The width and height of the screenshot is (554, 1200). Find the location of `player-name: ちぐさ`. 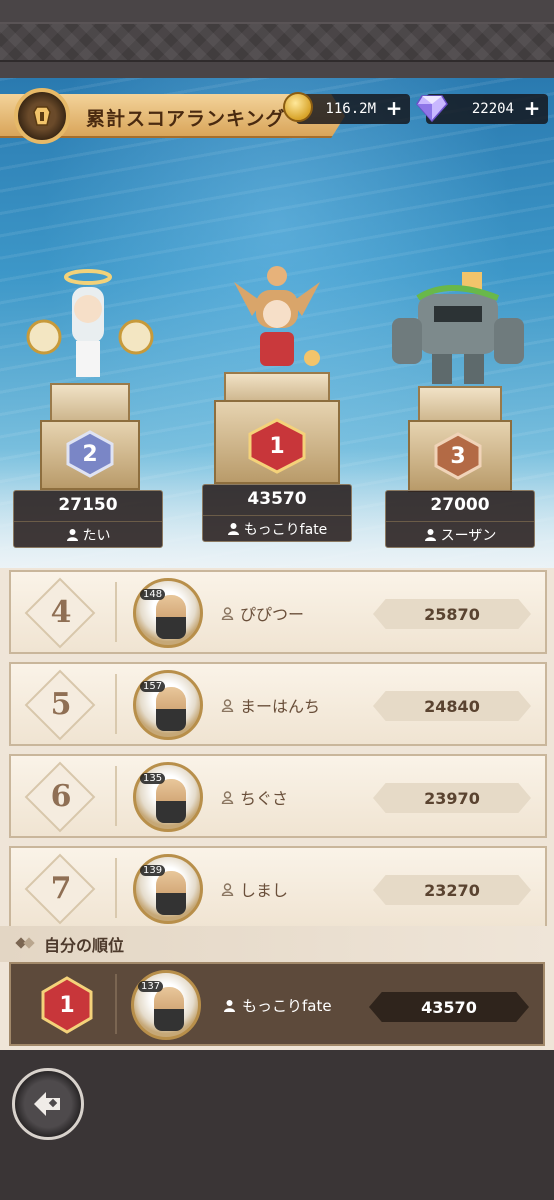

player-name: ちぐさ is located at coordinates (264, 798).